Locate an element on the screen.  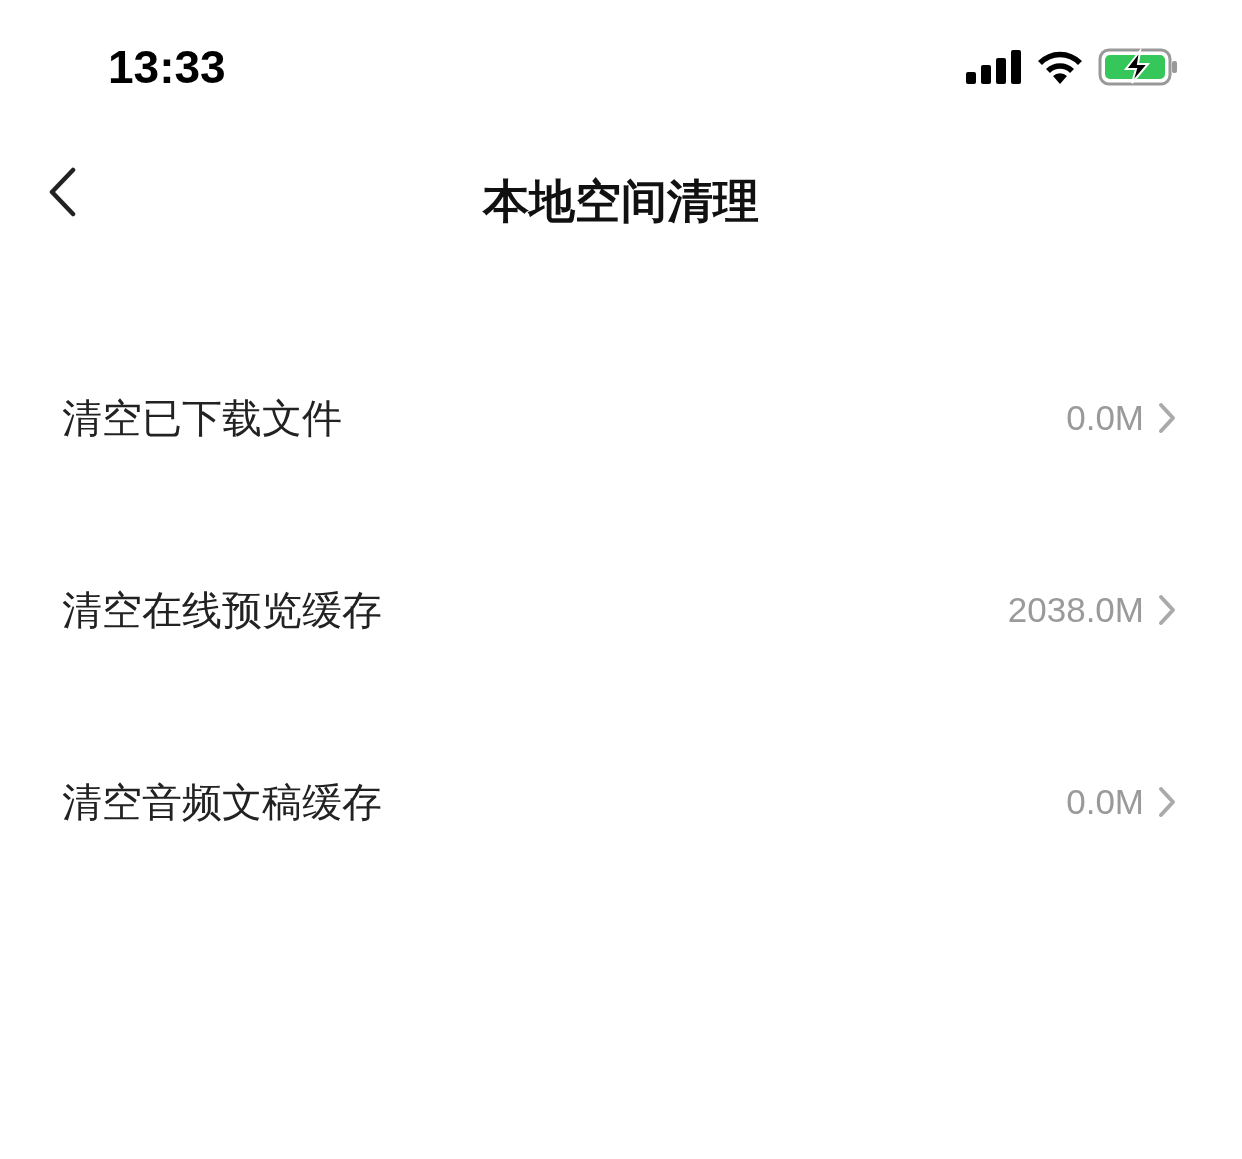
cache-size: 2038.0M is located at coordinates (1075, 610).